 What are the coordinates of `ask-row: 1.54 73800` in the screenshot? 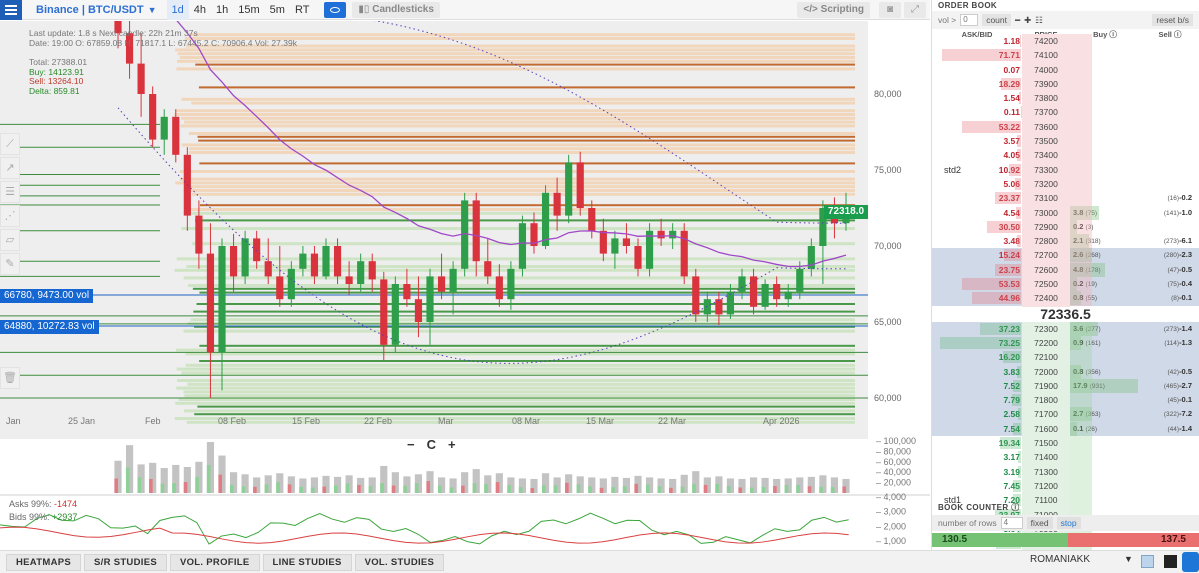 It's located at (1065, 98).